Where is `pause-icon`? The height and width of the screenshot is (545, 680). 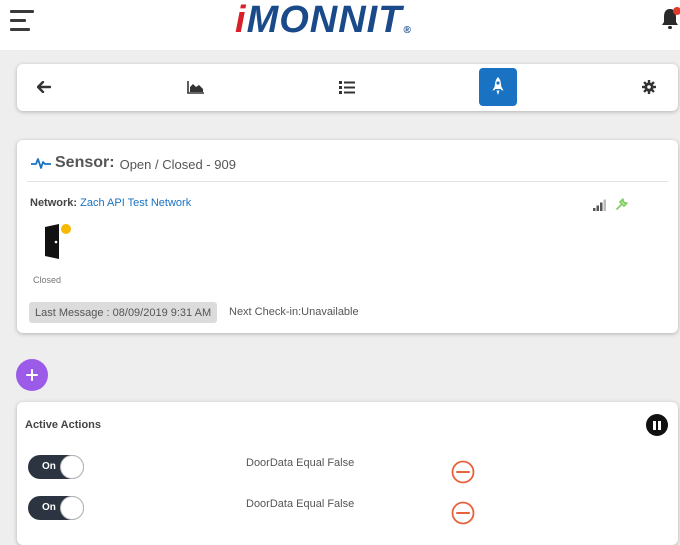
pause-icon is located at coordinates (657, 425).